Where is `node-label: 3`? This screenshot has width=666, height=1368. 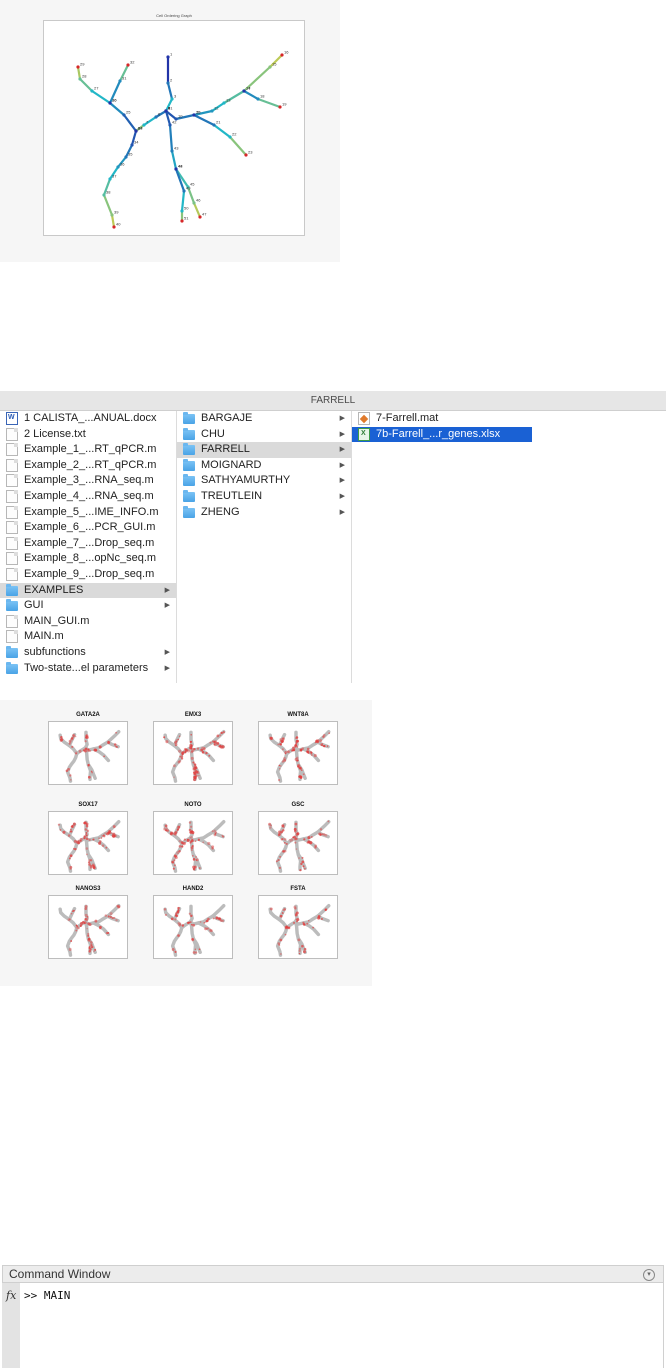
node-label: 3 is located at coordinates (175, 96).